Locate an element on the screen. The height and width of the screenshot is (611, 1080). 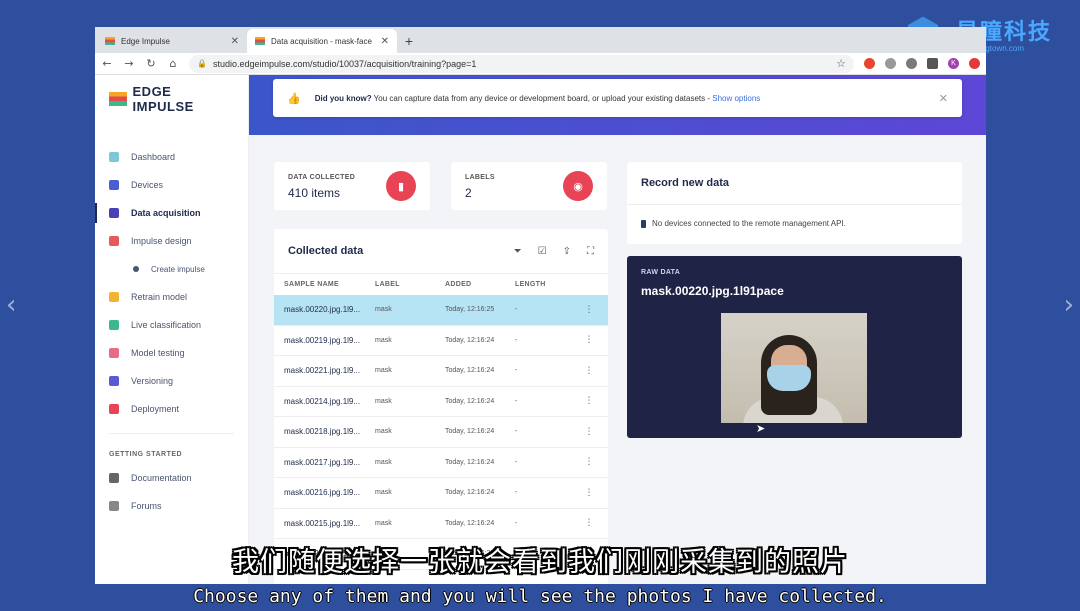
next-slide-arrow-icon: › is located at coordinates (1069, 305).